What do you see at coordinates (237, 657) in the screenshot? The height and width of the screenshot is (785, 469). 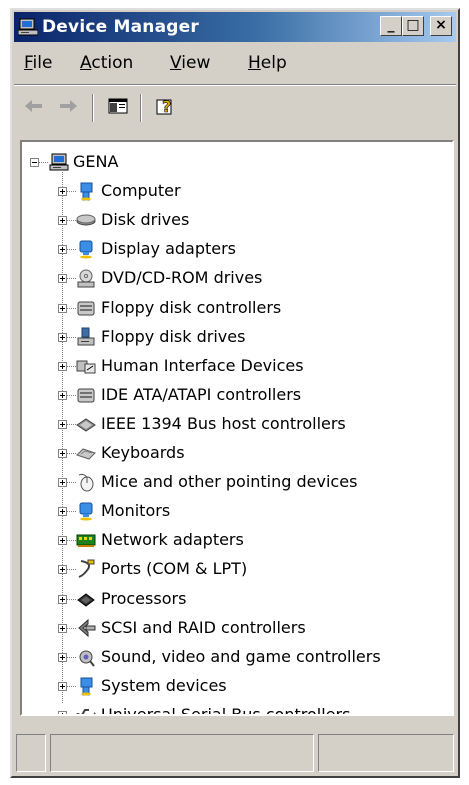 I see `tree-node: Sound, video and game controllers` at bounding box center [237, 657].